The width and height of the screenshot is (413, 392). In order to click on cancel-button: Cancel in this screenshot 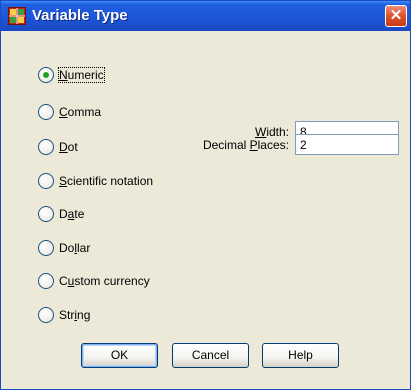, I will do `click(210, 355)`.